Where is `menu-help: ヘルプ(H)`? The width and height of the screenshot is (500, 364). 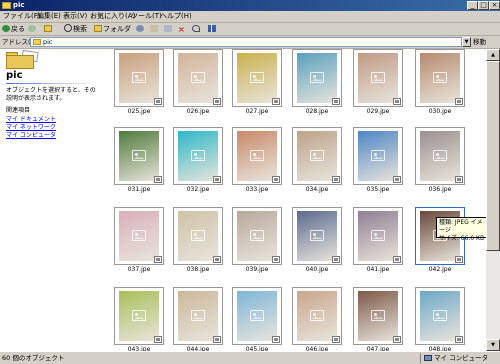 menu-help: ヘルプ(H) is located at coordinates (176, 16).